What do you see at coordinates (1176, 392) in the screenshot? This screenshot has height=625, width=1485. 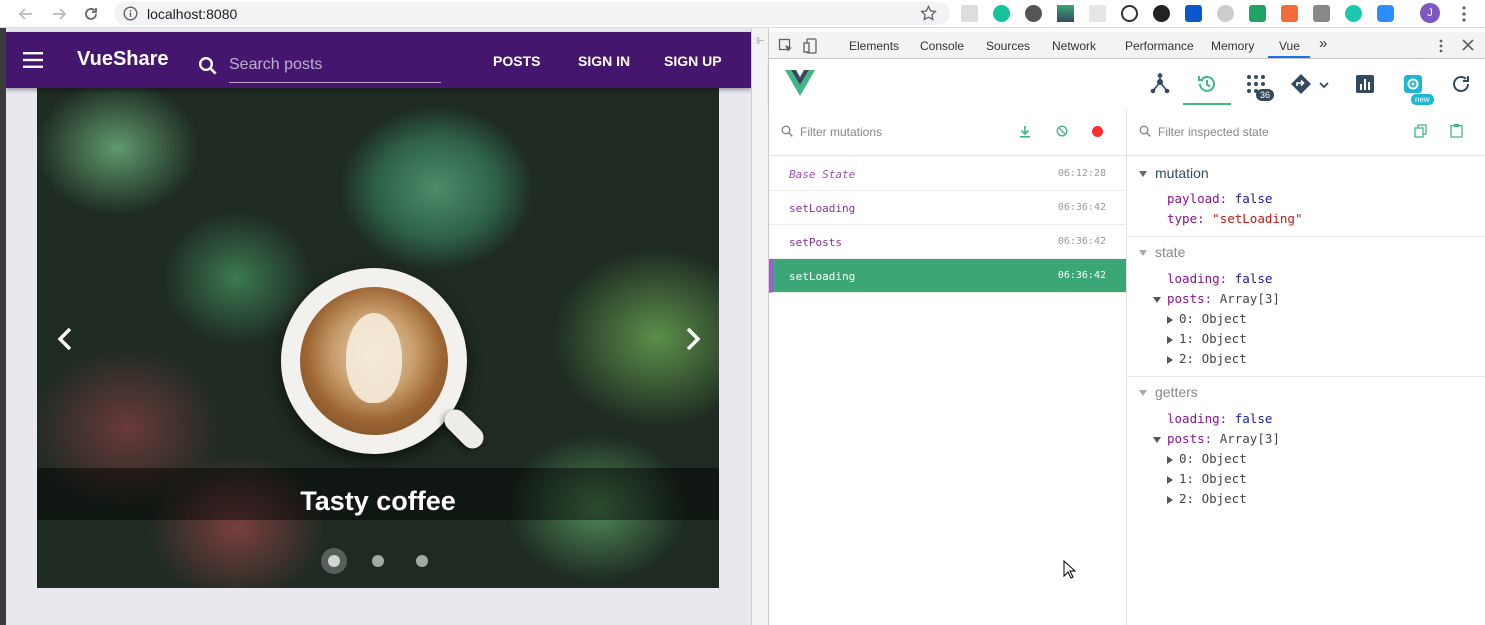 I see `section-title-getters: getters` at bounding box center [1176, 392].